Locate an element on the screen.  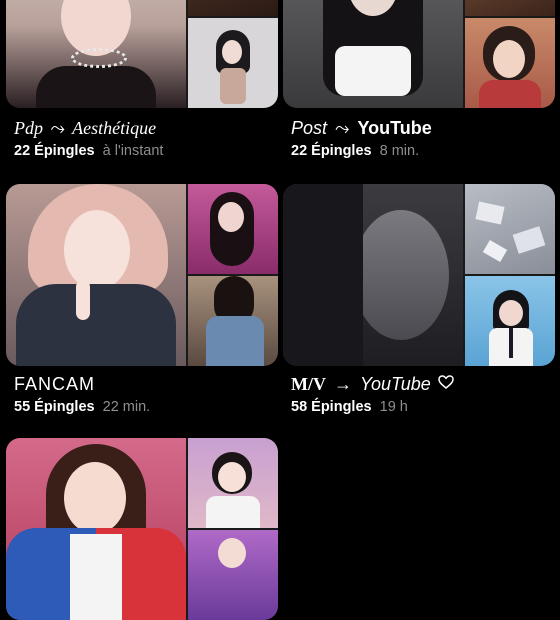
last-updated: 22 min. is located at coordinates (126, 407).